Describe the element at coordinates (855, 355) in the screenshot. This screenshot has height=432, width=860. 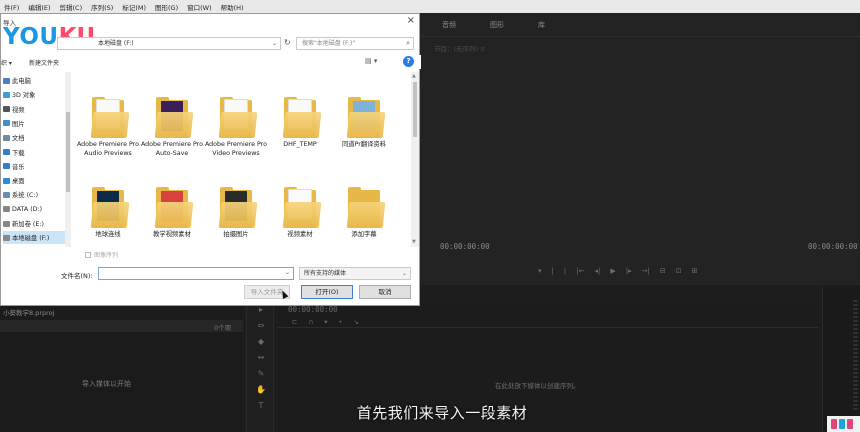
I see `audio-meter-bar` at that location.